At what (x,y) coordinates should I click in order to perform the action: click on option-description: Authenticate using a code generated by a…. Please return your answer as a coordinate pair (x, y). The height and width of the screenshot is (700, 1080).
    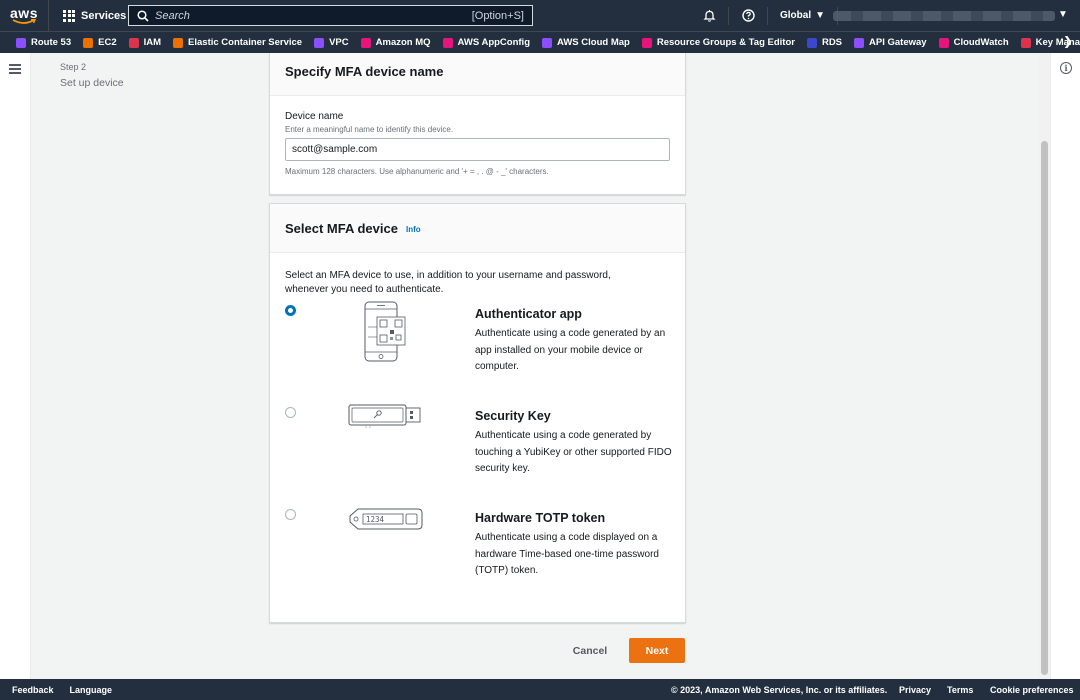
    Looking at the image, I should click on (570, 350).